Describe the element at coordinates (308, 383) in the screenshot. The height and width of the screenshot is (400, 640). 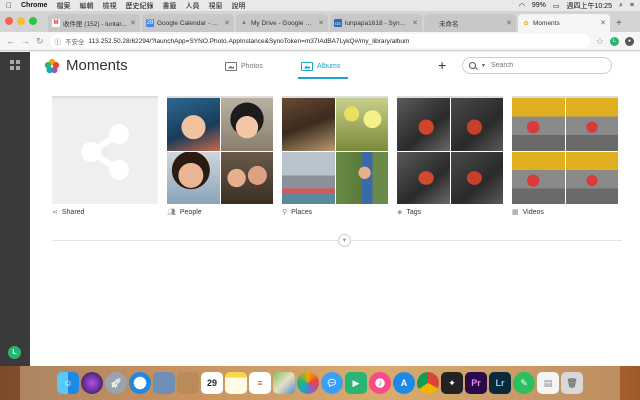
I see `photos-app-icon` at that location.